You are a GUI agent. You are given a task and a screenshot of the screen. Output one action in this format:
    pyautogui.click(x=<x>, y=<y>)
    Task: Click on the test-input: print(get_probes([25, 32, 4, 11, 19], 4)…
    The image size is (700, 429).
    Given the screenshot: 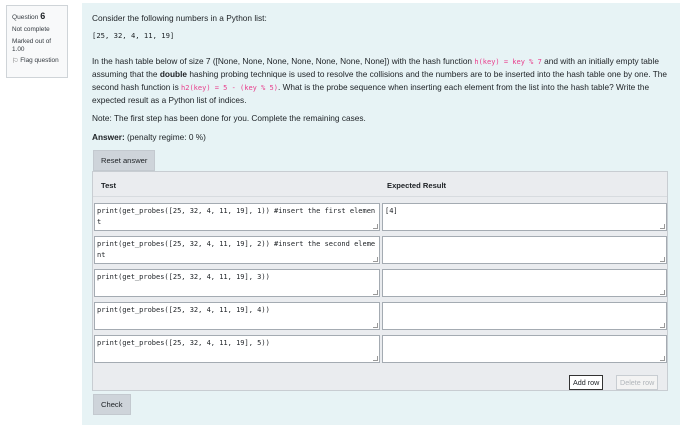 What is the action you would take?
    pyautogui.click(x=237, y=316)
    